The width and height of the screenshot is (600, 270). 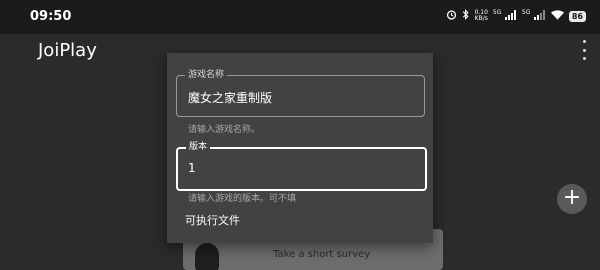 I want to click on version-field: 版本 1, so click(x=301, y=165).